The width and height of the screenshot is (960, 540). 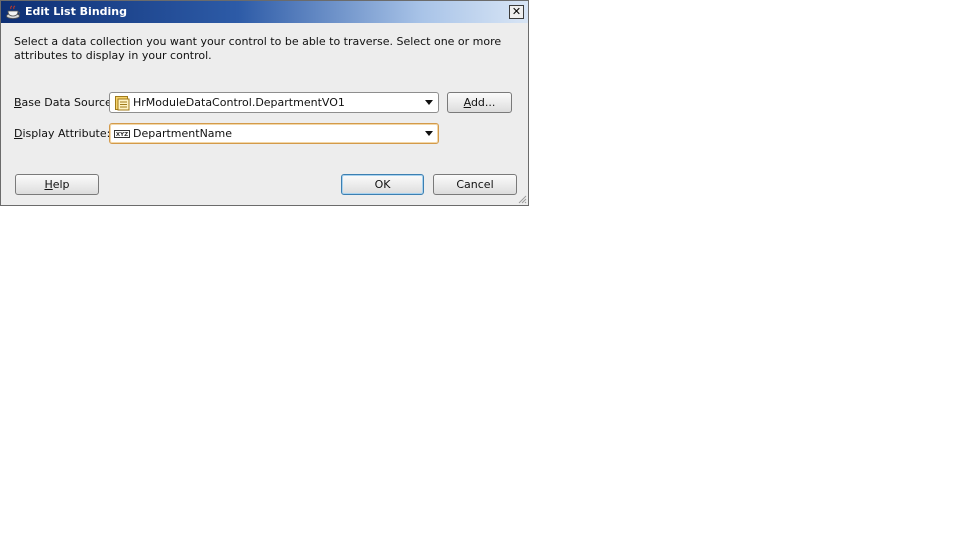 What do you see at coordinates (239, 102) in the screenshot?
I see `base-data-source-value: HrModuleDataControl.DepartmentVO1` at bounding box center [239, 102].